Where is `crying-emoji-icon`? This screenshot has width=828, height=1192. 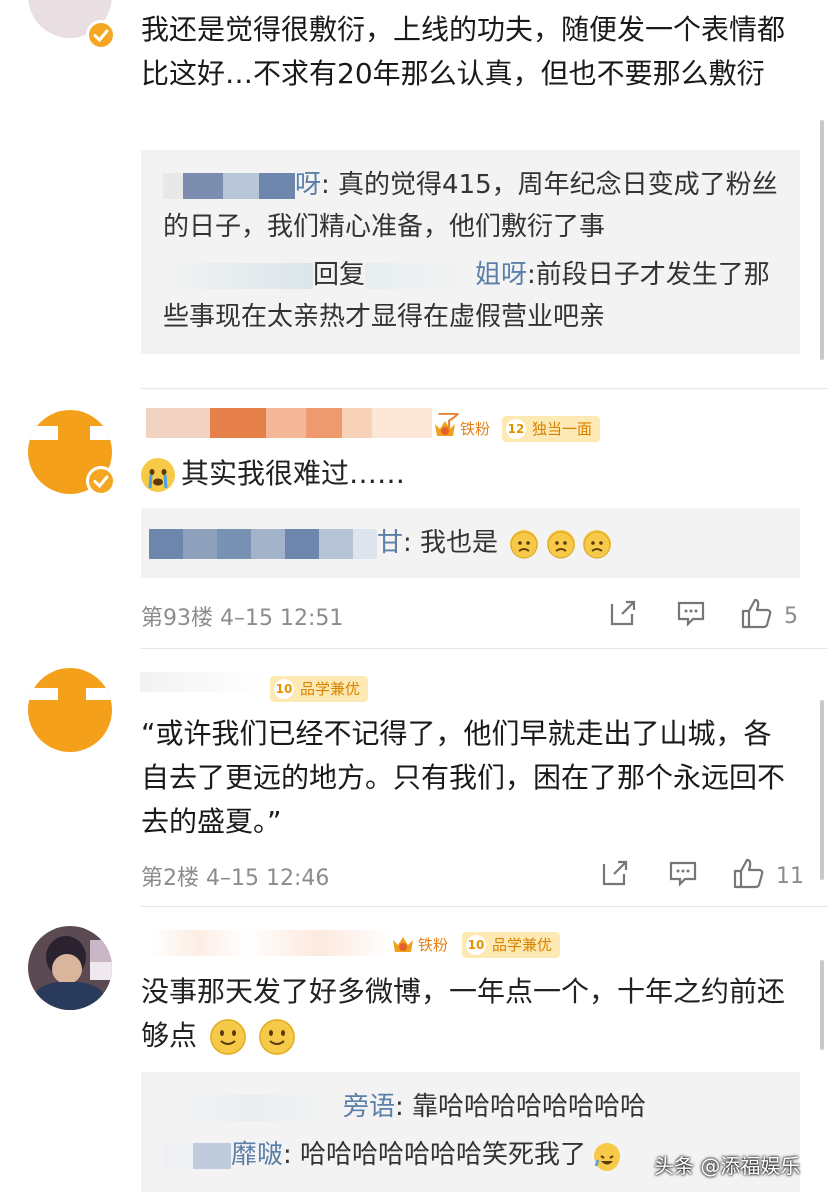 crying-emoji-icon is located at coordinates (158, 475).